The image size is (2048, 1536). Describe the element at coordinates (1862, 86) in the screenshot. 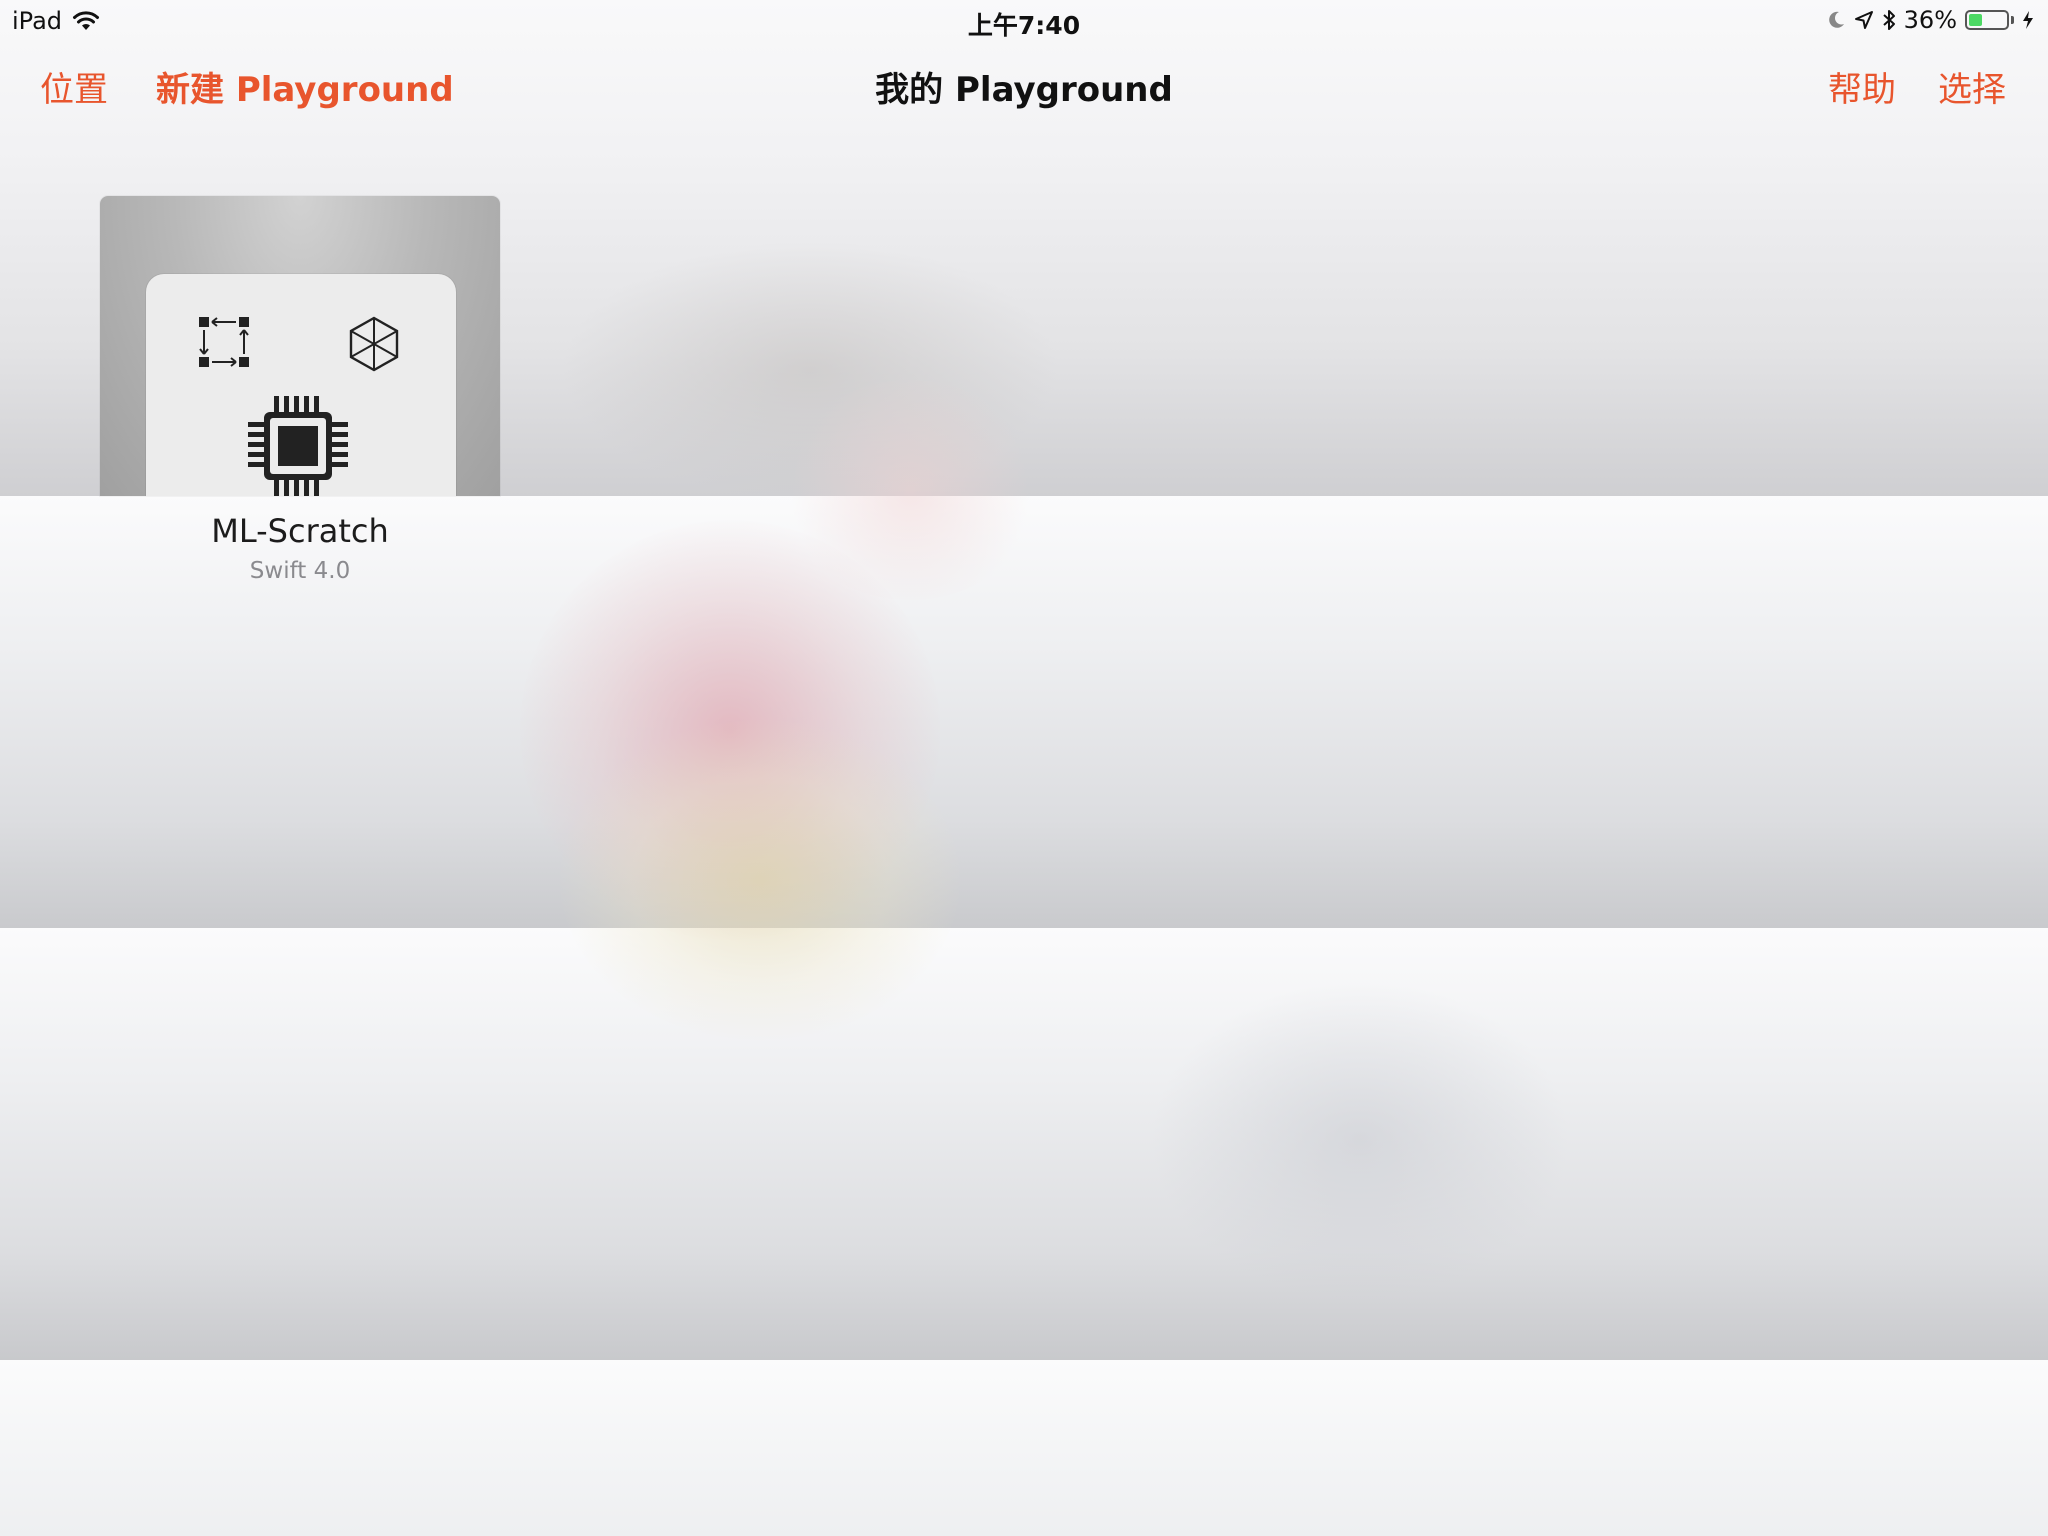

I see `help-button: 帮助` at that location.